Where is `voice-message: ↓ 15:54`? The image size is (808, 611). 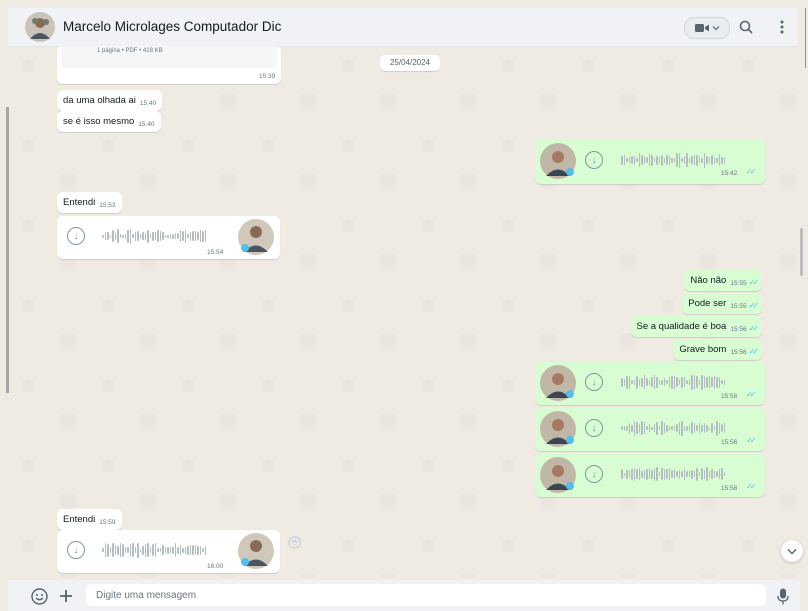
voice-message: ↓ 15:54 is located at coordinates (168, 237).